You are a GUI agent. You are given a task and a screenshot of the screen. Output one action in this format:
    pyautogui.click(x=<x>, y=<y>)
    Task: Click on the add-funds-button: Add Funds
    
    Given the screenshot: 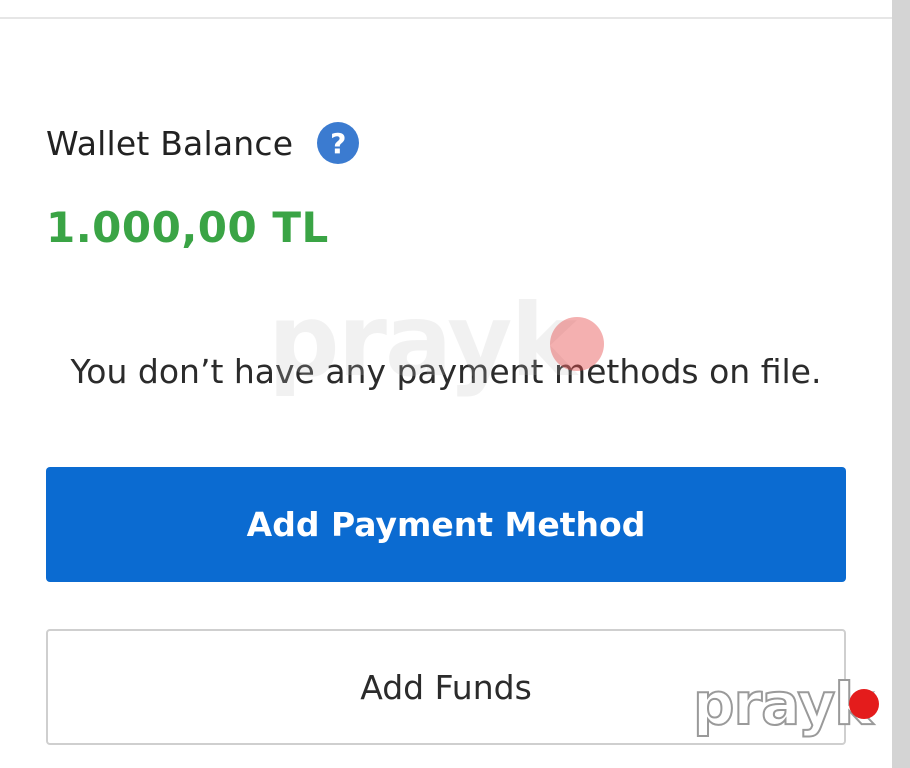 What is the action you would take?
    pyautogui.click(x=446, y=687)
    